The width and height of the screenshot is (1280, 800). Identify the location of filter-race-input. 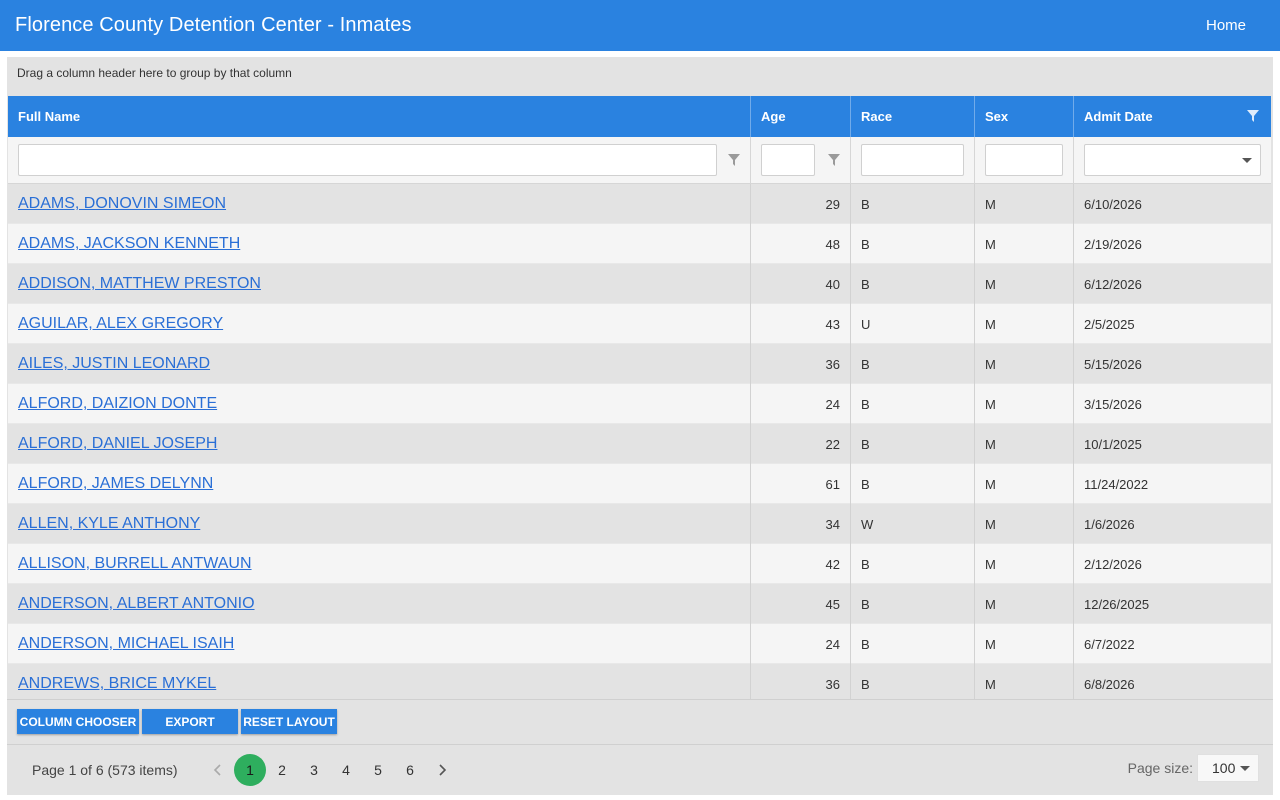
(912, 160).